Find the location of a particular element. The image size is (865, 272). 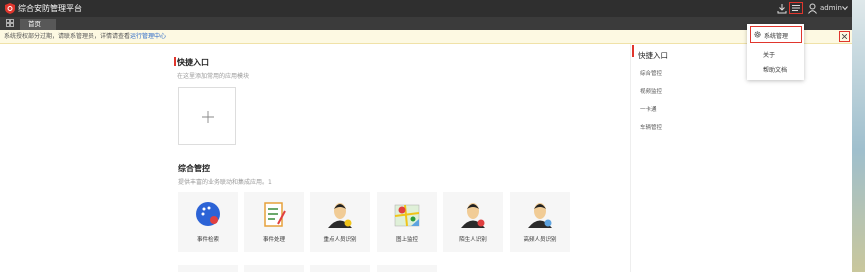

dropdown-item-system-management: 系统管理 is located at coordinates (776, 34).